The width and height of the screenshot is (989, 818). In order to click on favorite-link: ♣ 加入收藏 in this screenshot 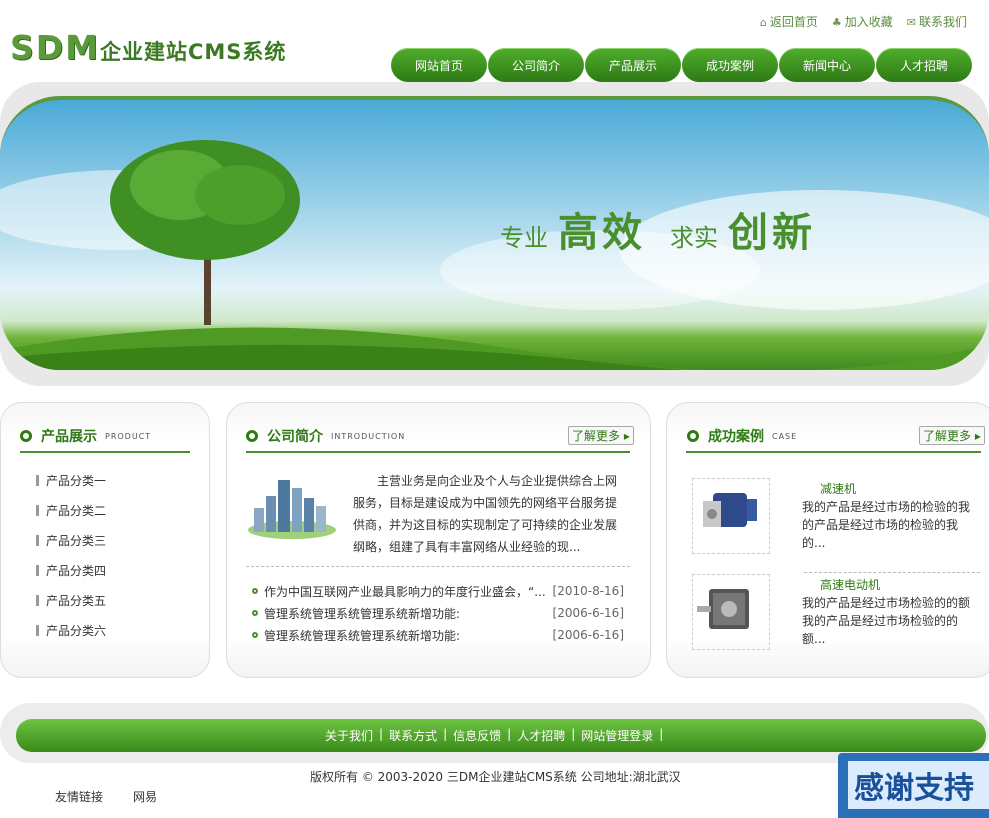, I will do `click(862, 21)`.